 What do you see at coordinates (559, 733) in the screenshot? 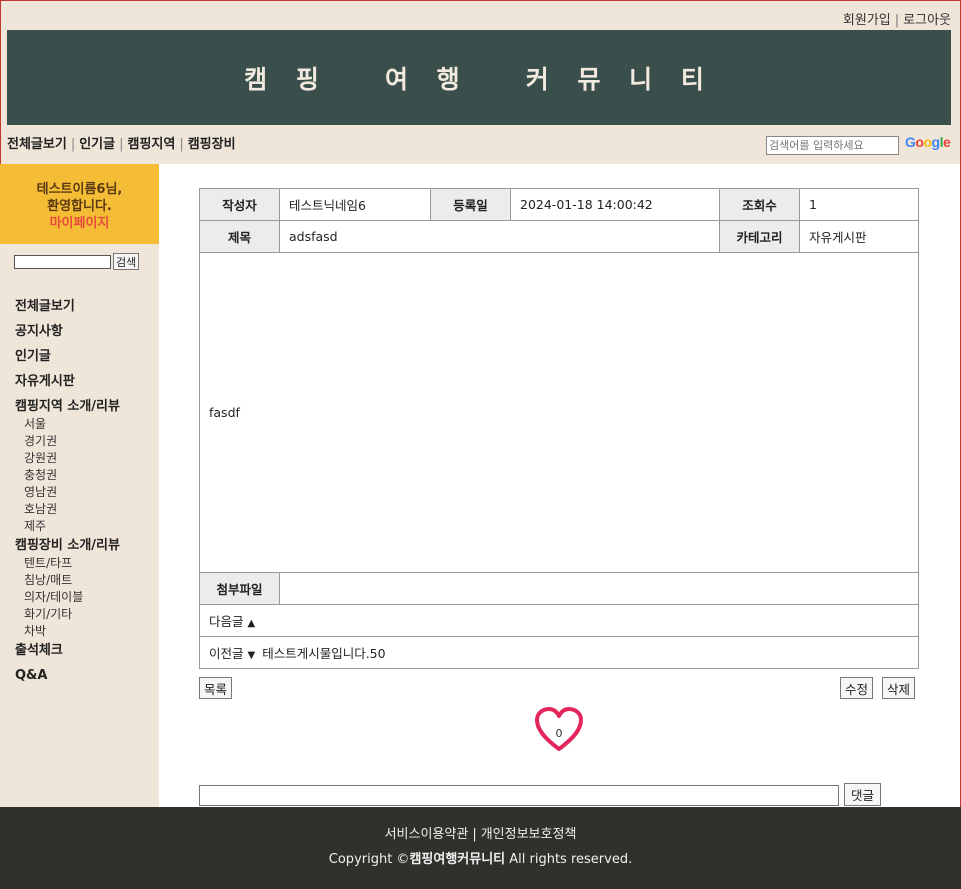
I see `like-count: 0` at bounding box center [559, 733].